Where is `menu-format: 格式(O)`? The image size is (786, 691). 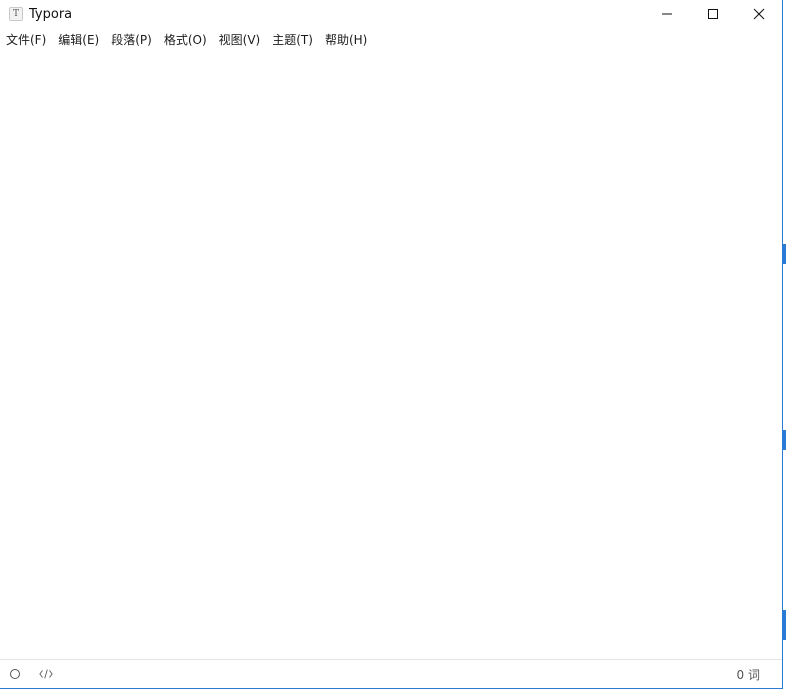 menu-format: 格式(O) is located at coordinates (185, 39).